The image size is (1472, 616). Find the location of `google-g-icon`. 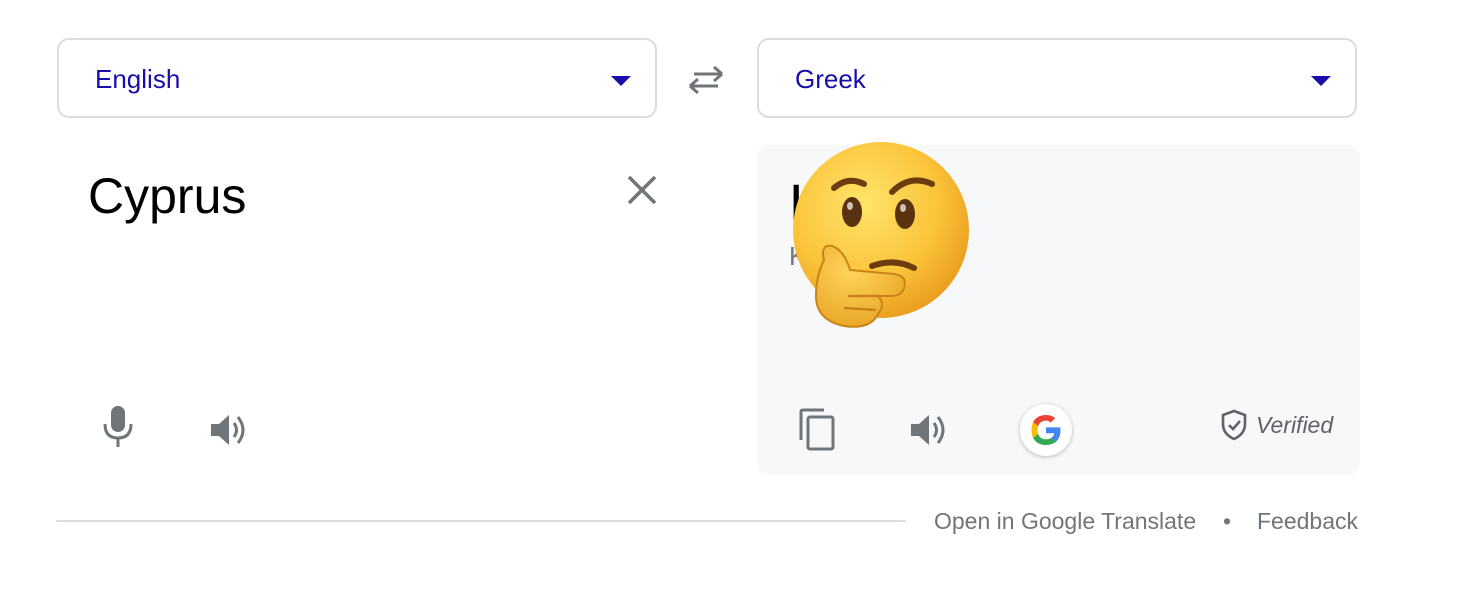

google-g-icon is located at coordinates (1046, 430).